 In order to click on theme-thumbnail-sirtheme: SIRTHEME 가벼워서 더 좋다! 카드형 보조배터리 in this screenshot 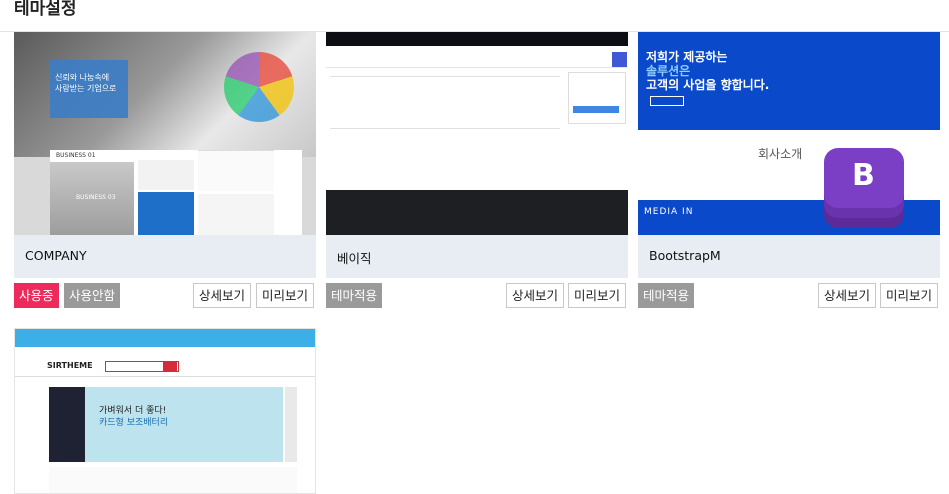, I will do `click(165, 411)`.